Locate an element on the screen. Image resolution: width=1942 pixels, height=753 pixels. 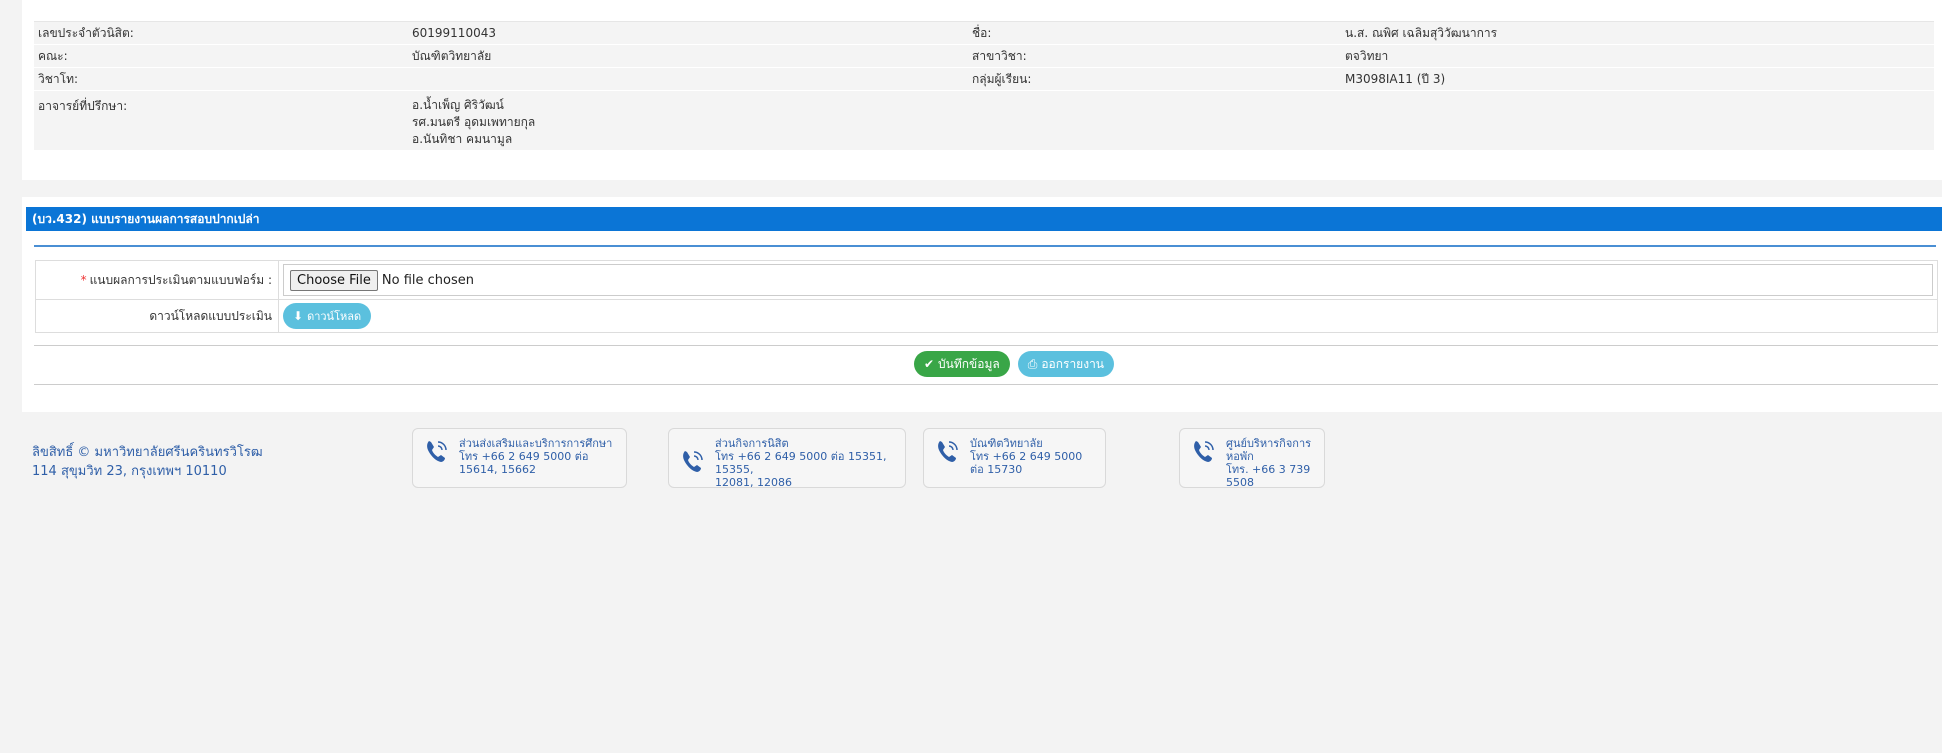
download-button: ⬇ ดาวน์โหลด is located at coordinates (327, 316).